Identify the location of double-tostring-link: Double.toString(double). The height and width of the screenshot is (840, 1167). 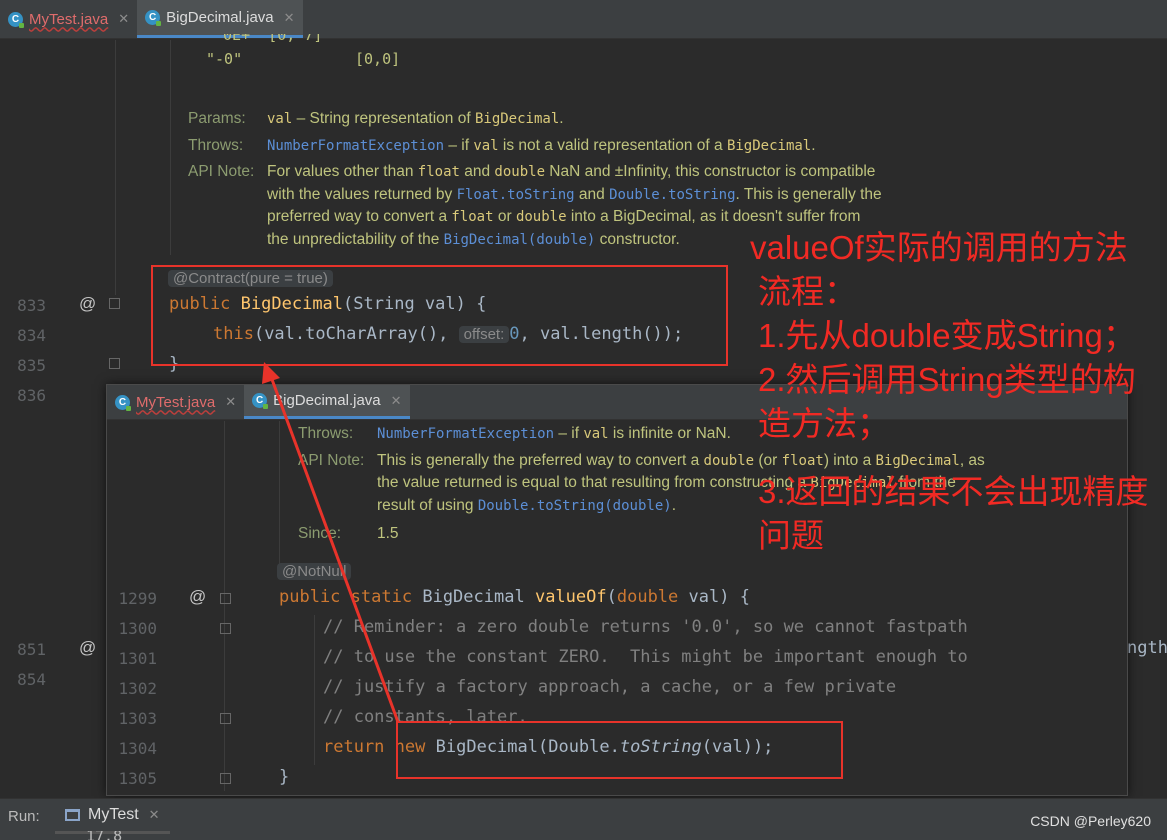
(575, 506).